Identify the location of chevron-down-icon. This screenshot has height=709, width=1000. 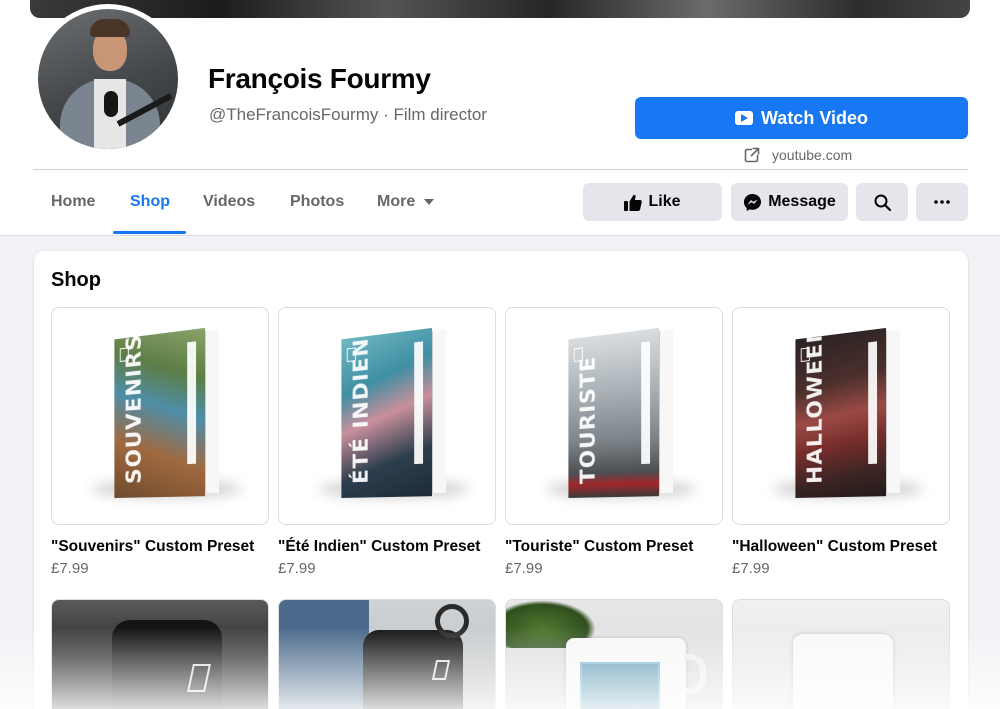
(429, 202).